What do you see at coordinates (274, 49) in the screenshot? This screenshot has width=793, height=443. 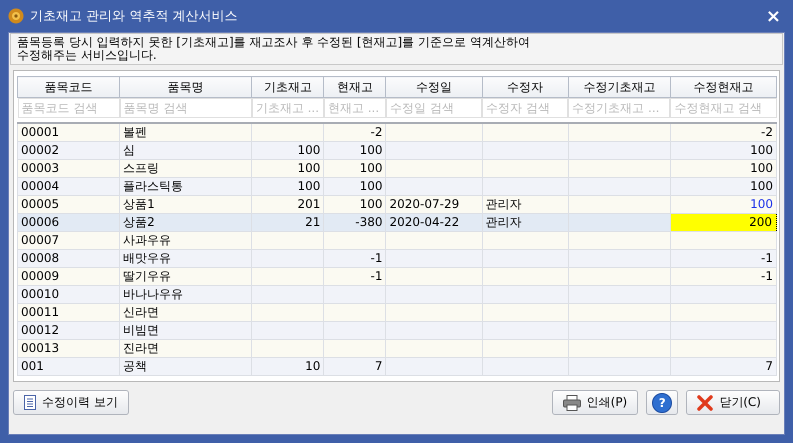 I see `description-text: 품목등록 당시 입력하지 못한 [기초재고]를 재고조사 후 수정된 [현재고]를 기준으로 역계산하여 수정해주는 서비스입니다.` at bounding box center [274, 49].